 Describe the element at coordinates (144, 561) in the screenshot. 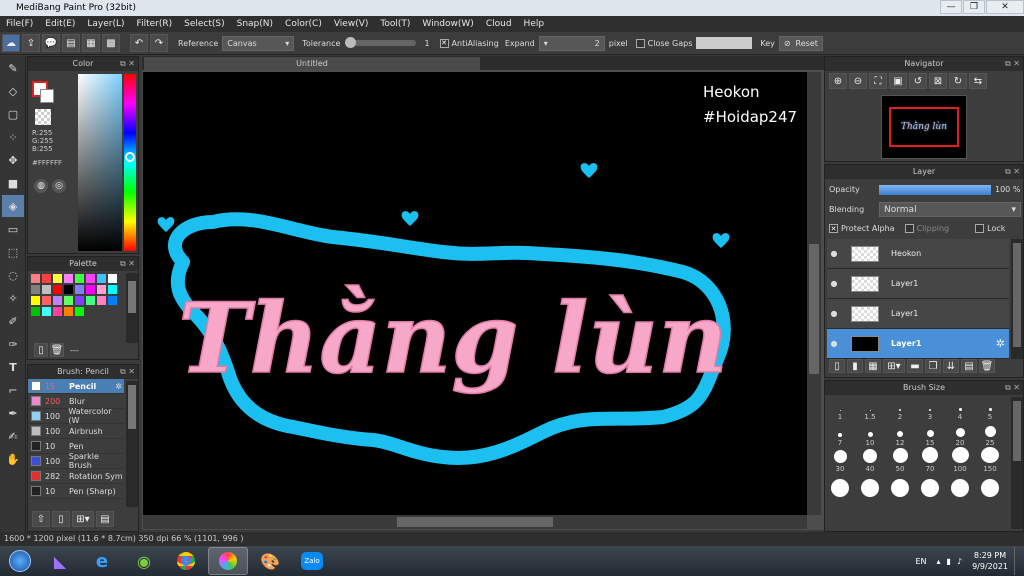

I see `taskbar-app-green: ◉` at that location.